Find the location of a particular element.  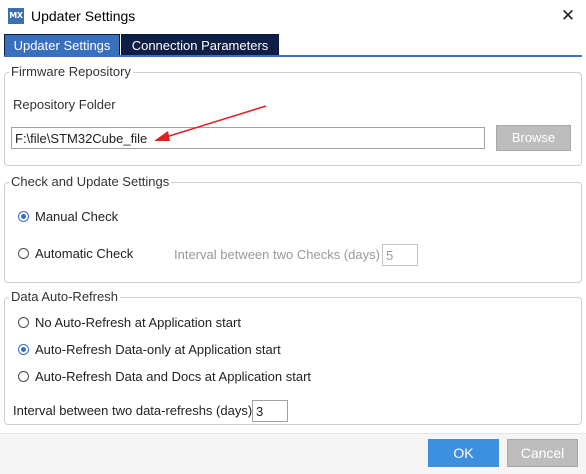

close-icon: ✕ is located at coordinates (568, 16).